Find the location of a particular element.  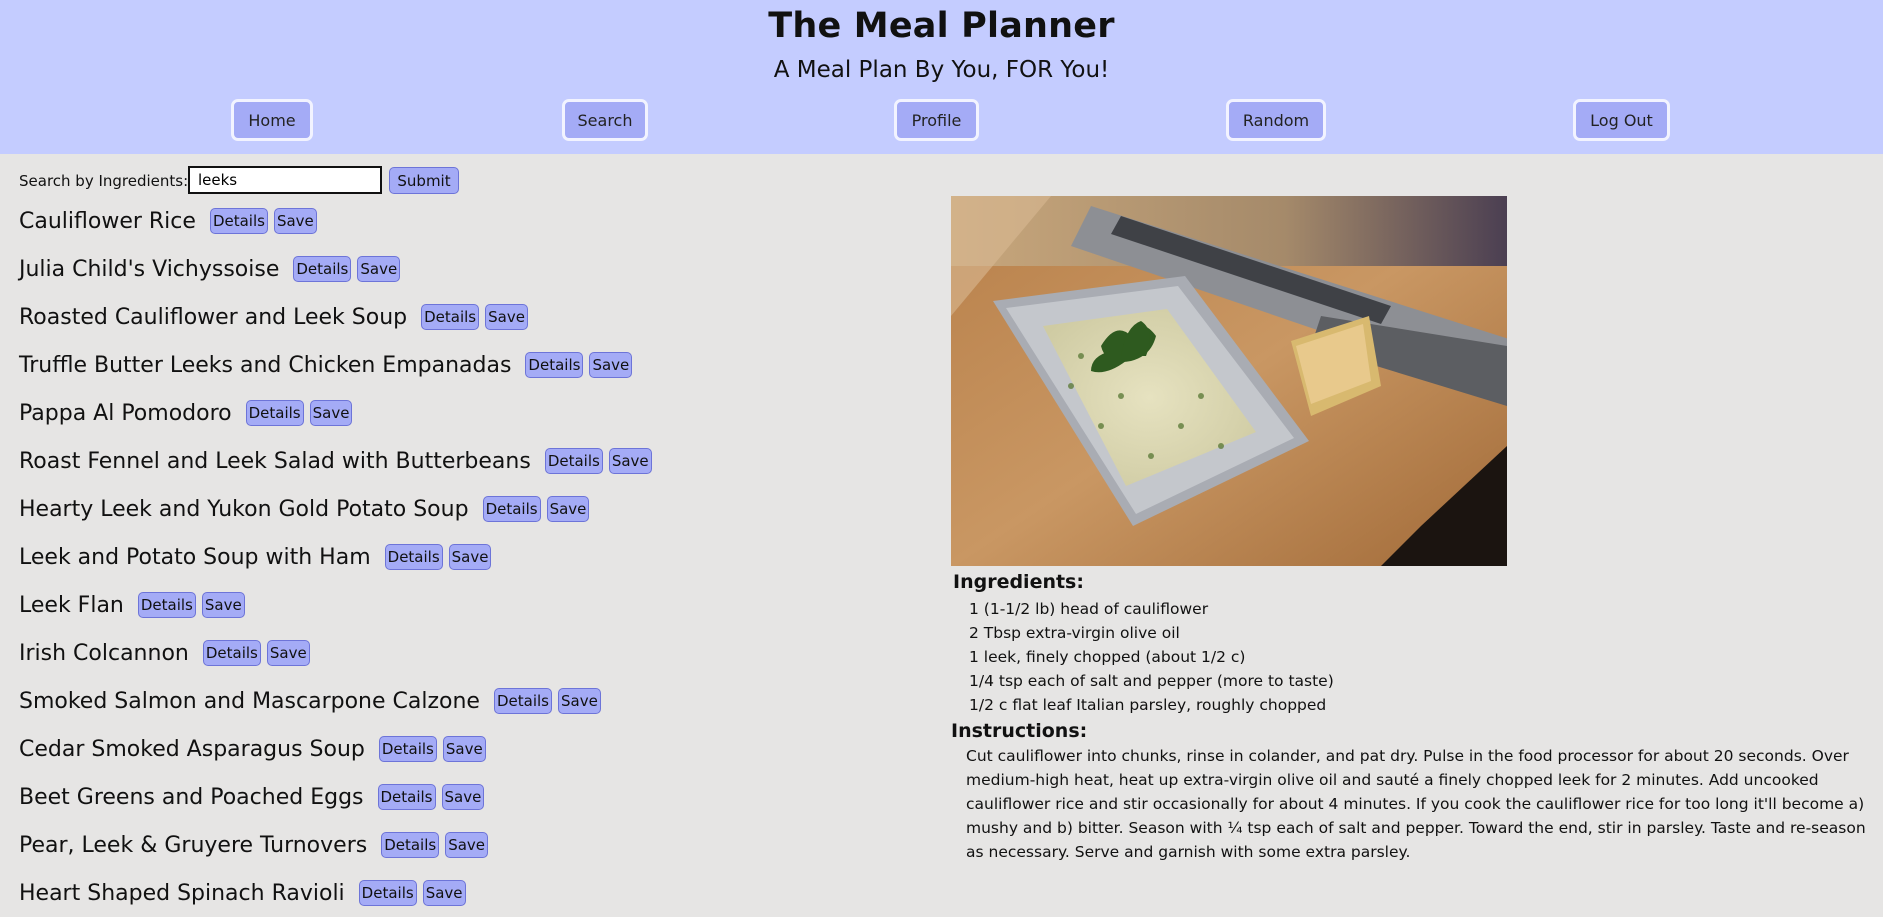

ingredient-item: 2 Tbsp extra-virgin olive oil is located at coordinates (1074, 633).